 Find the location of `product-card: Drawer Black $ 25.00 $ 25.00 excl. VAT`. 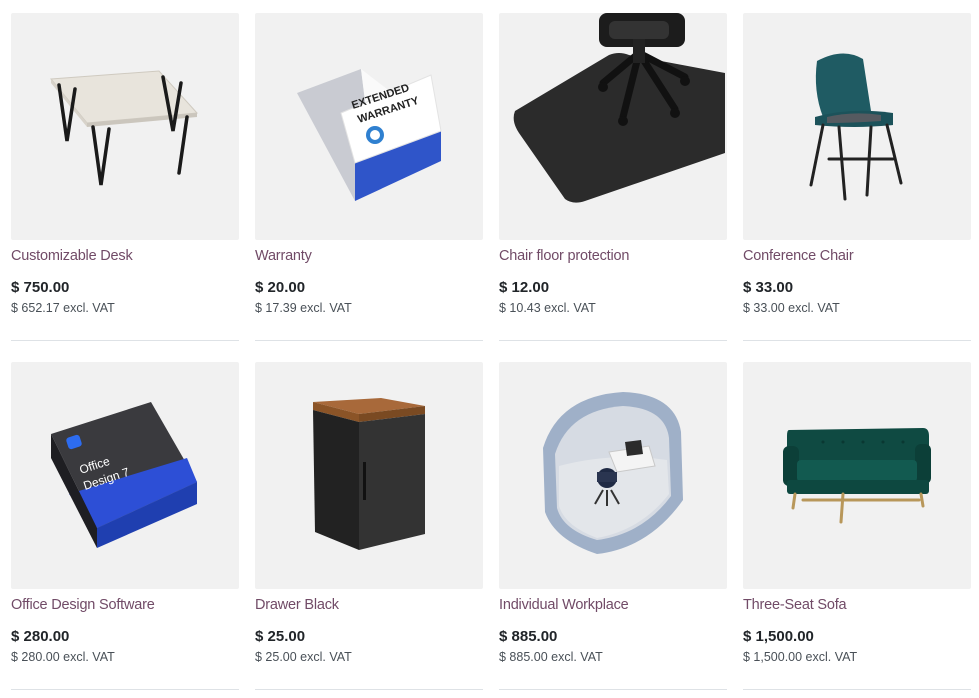

product-card: Drawer Black $ 25.00 $ 25.00 excl. VAT is located at coordinates (369, 526).